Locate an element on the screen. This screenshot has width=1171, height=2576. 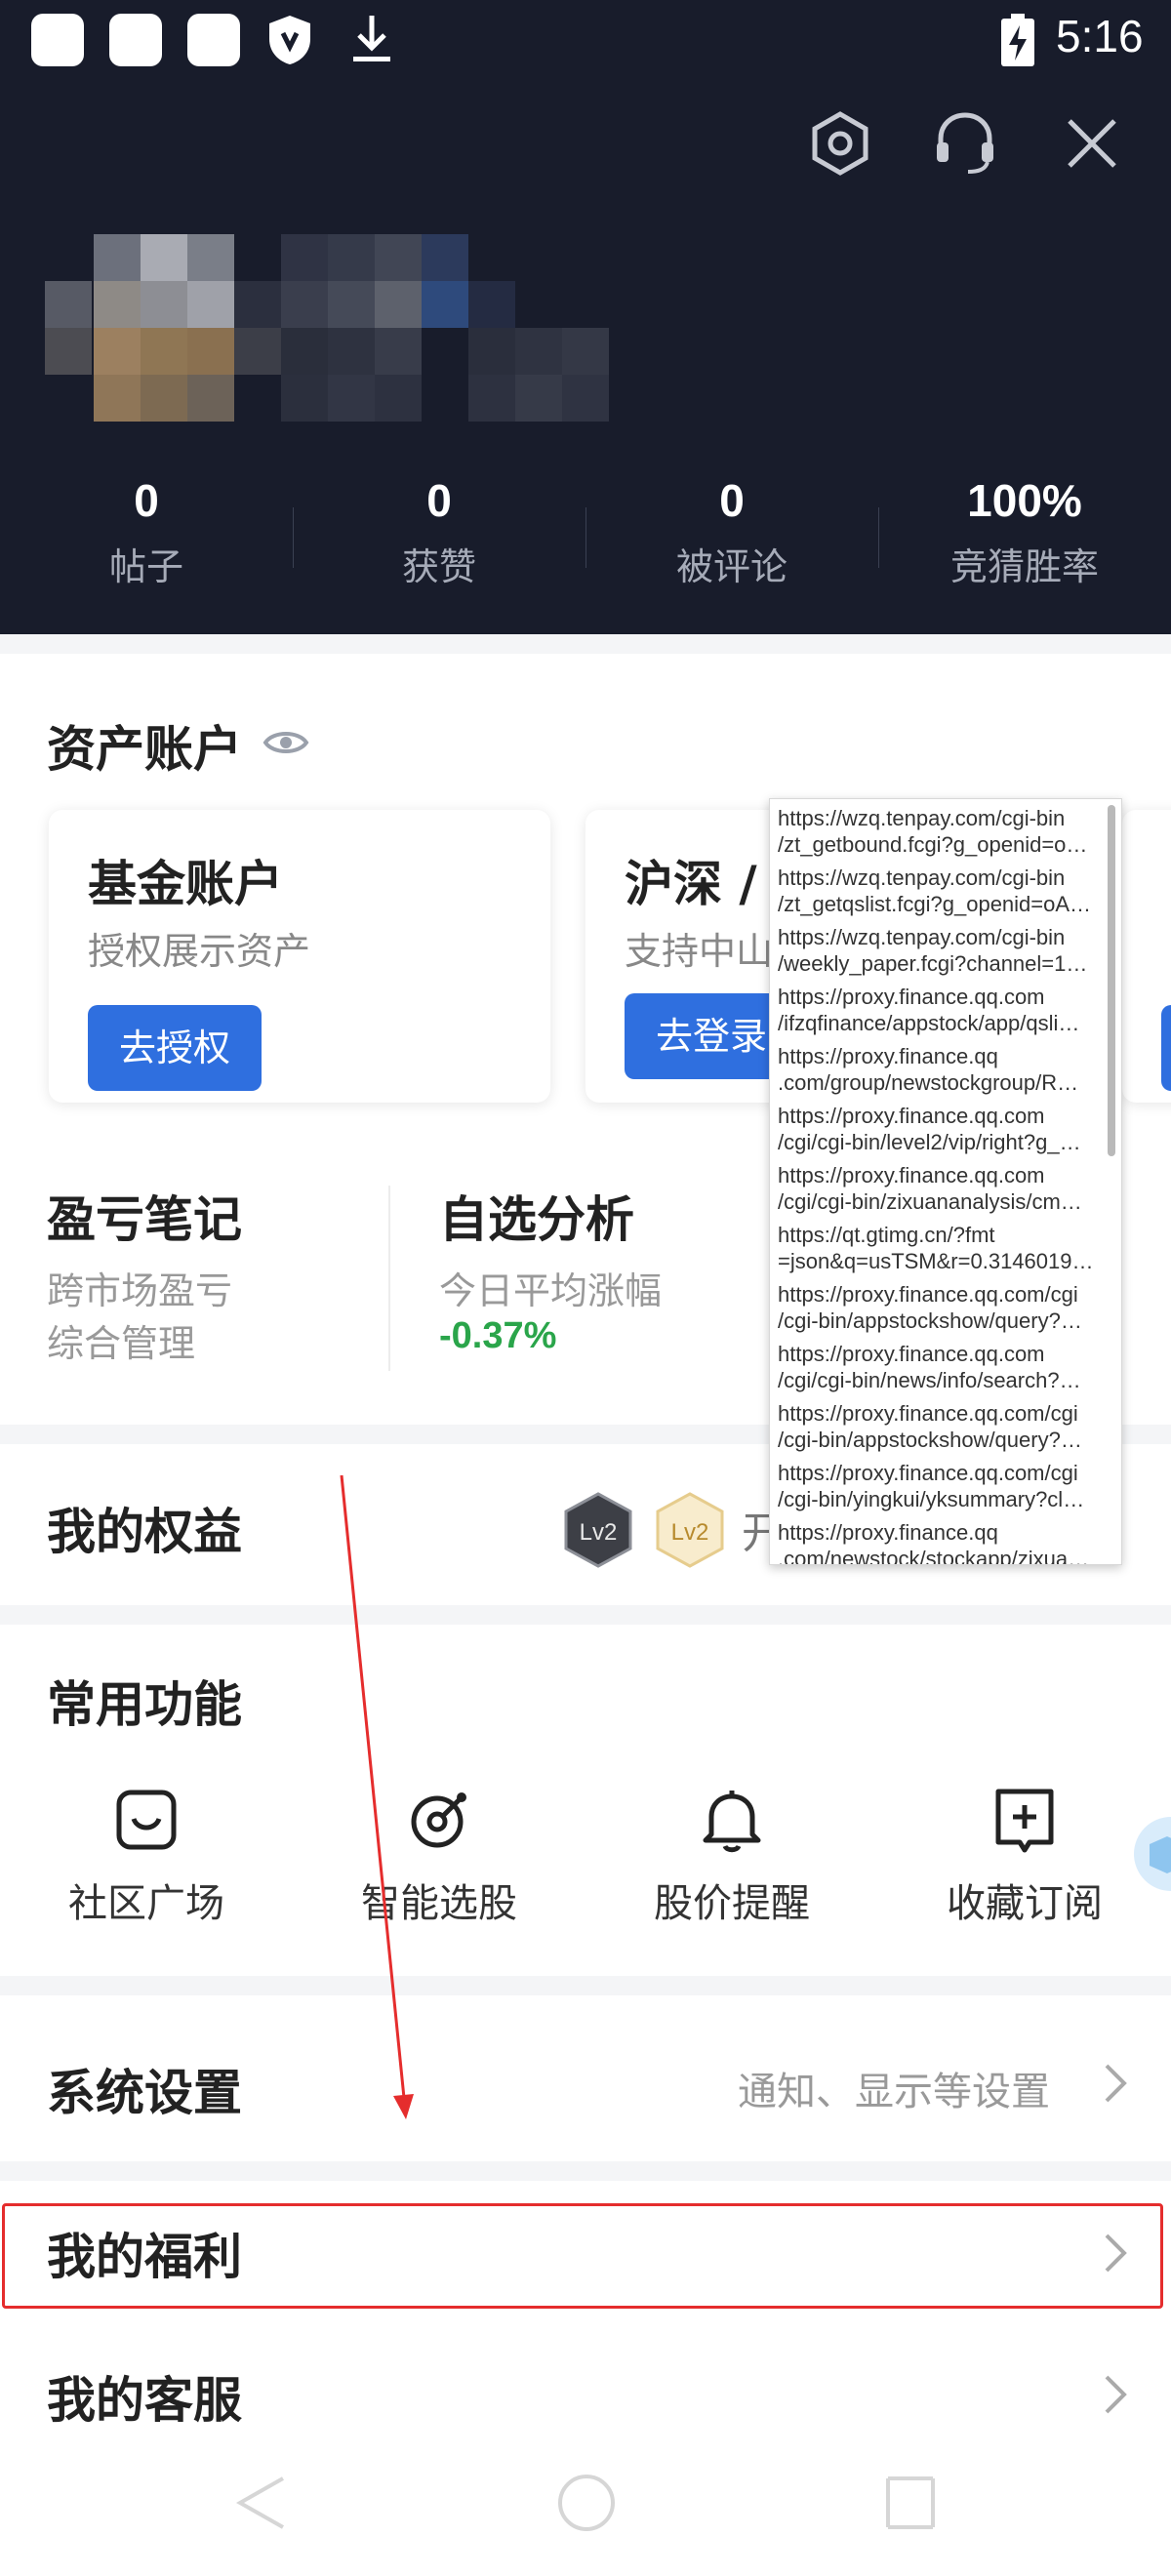
pnl-notes-title: 盈亏笔记 is located at coordinates (144, 1216).